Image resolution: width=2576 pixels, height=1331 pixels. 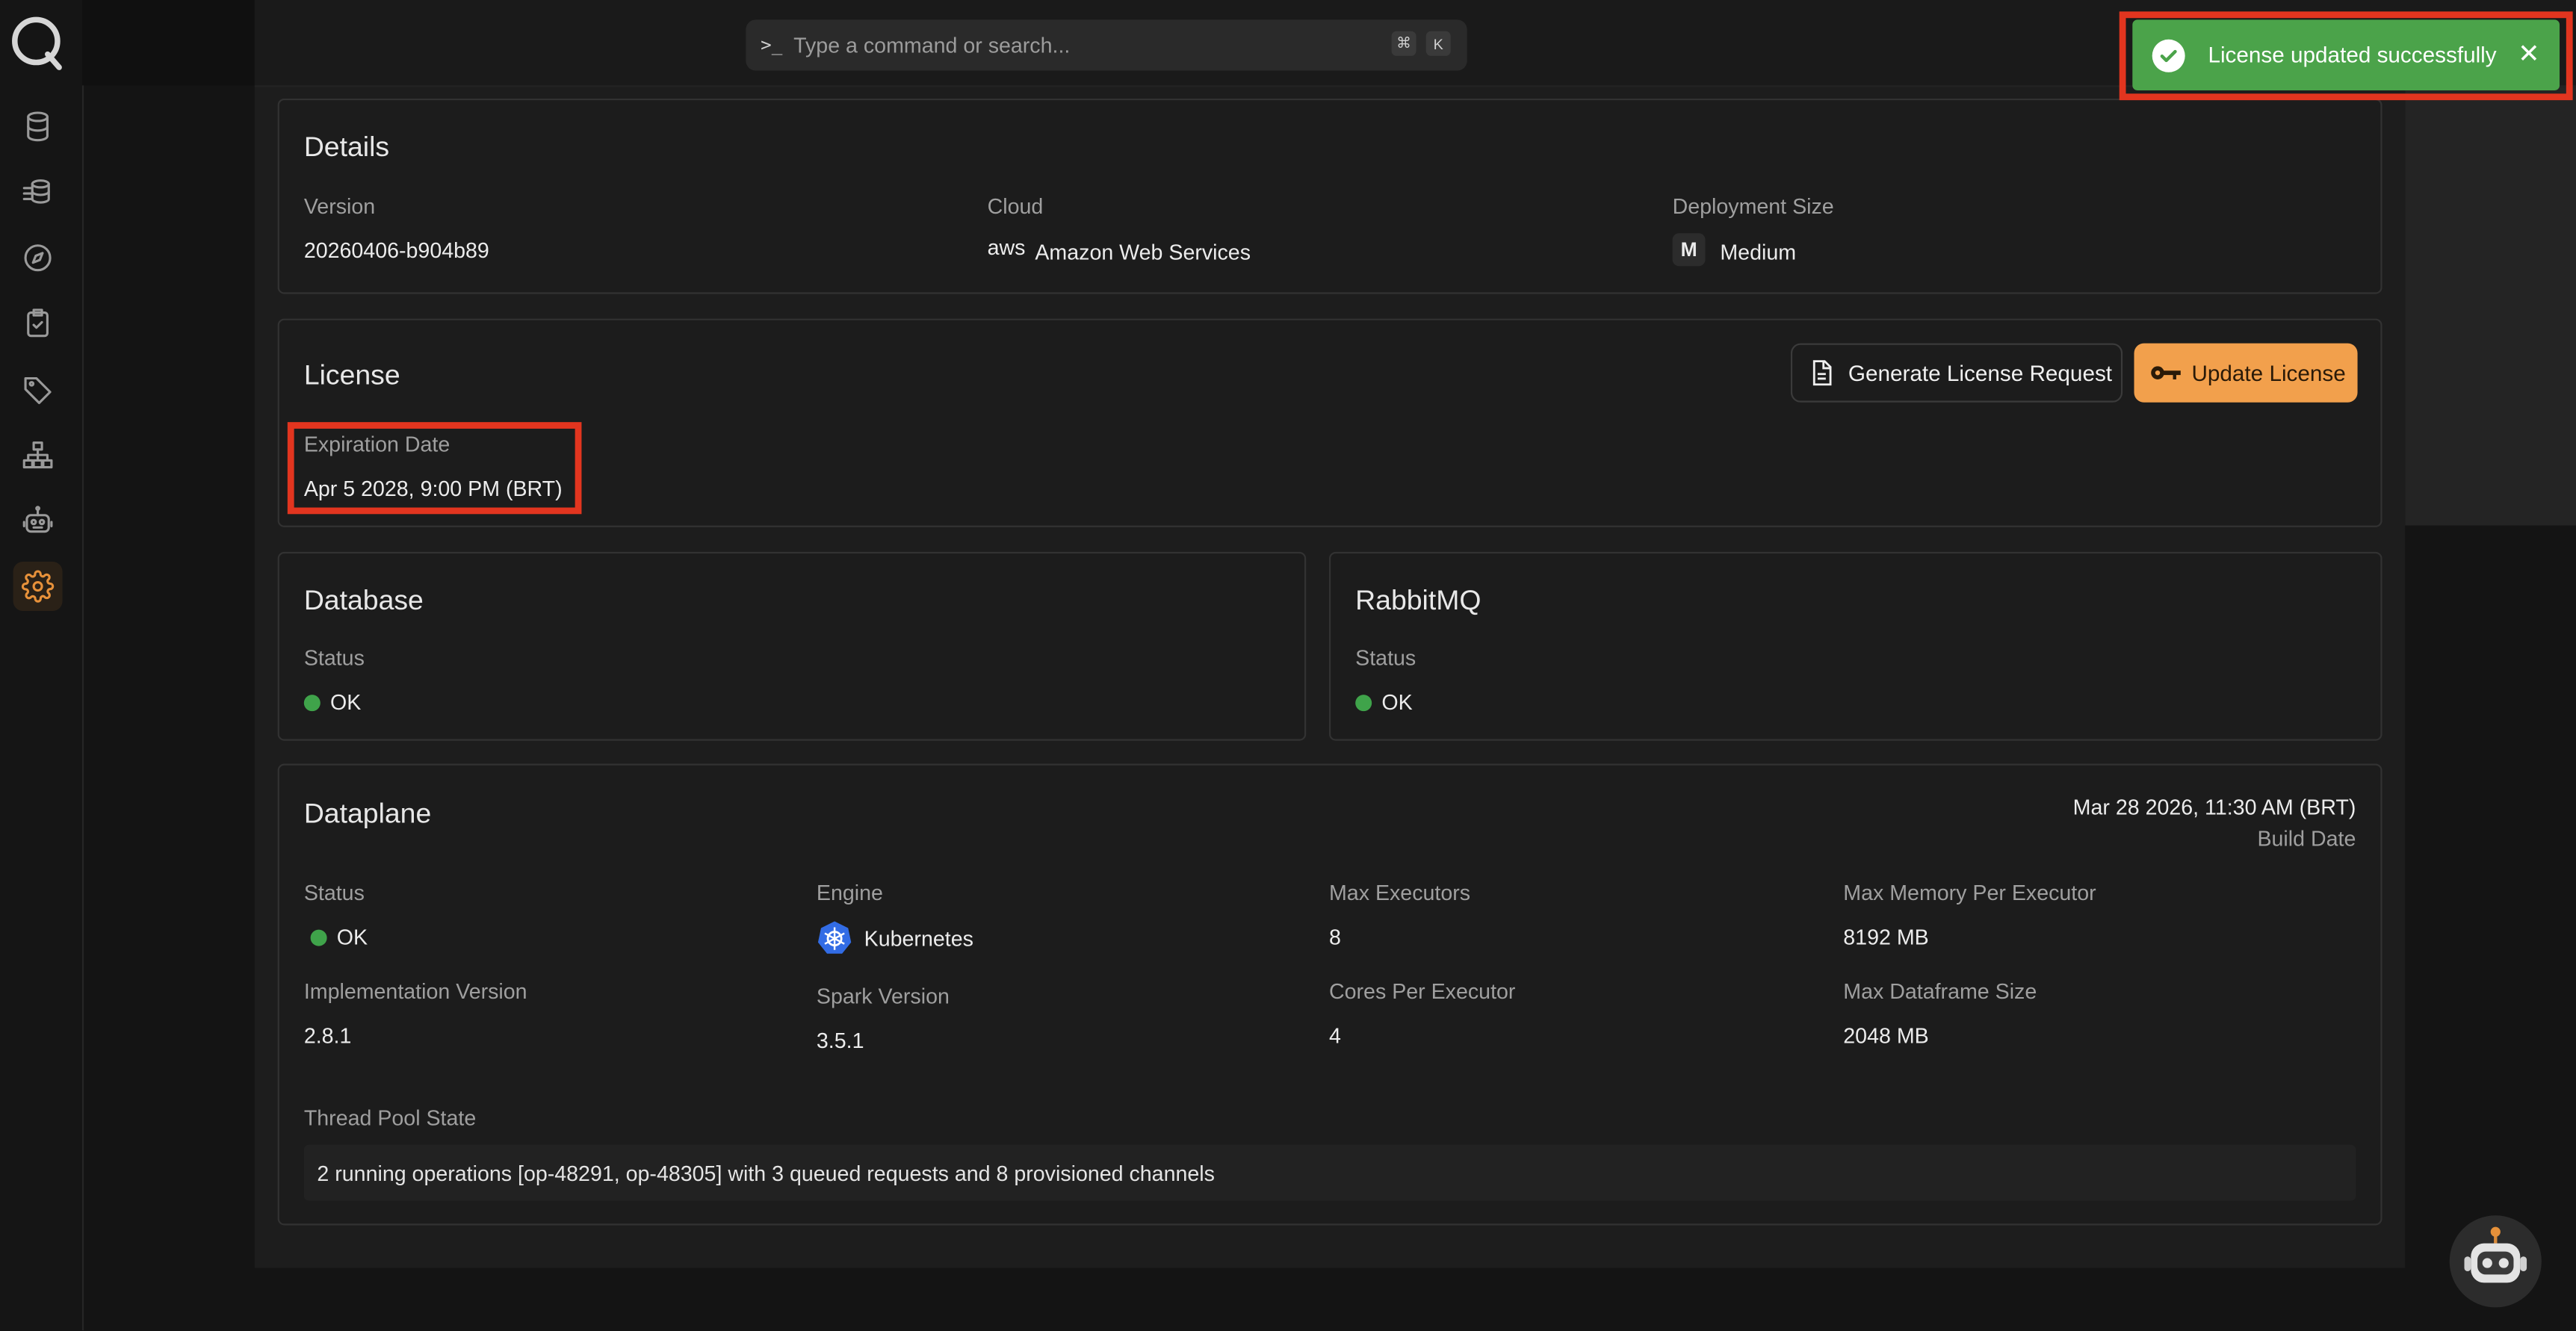 What do you see at coordinates (38, 192) in the screenshot?
I see `datasets-icon` at bounding box center [38, 192].